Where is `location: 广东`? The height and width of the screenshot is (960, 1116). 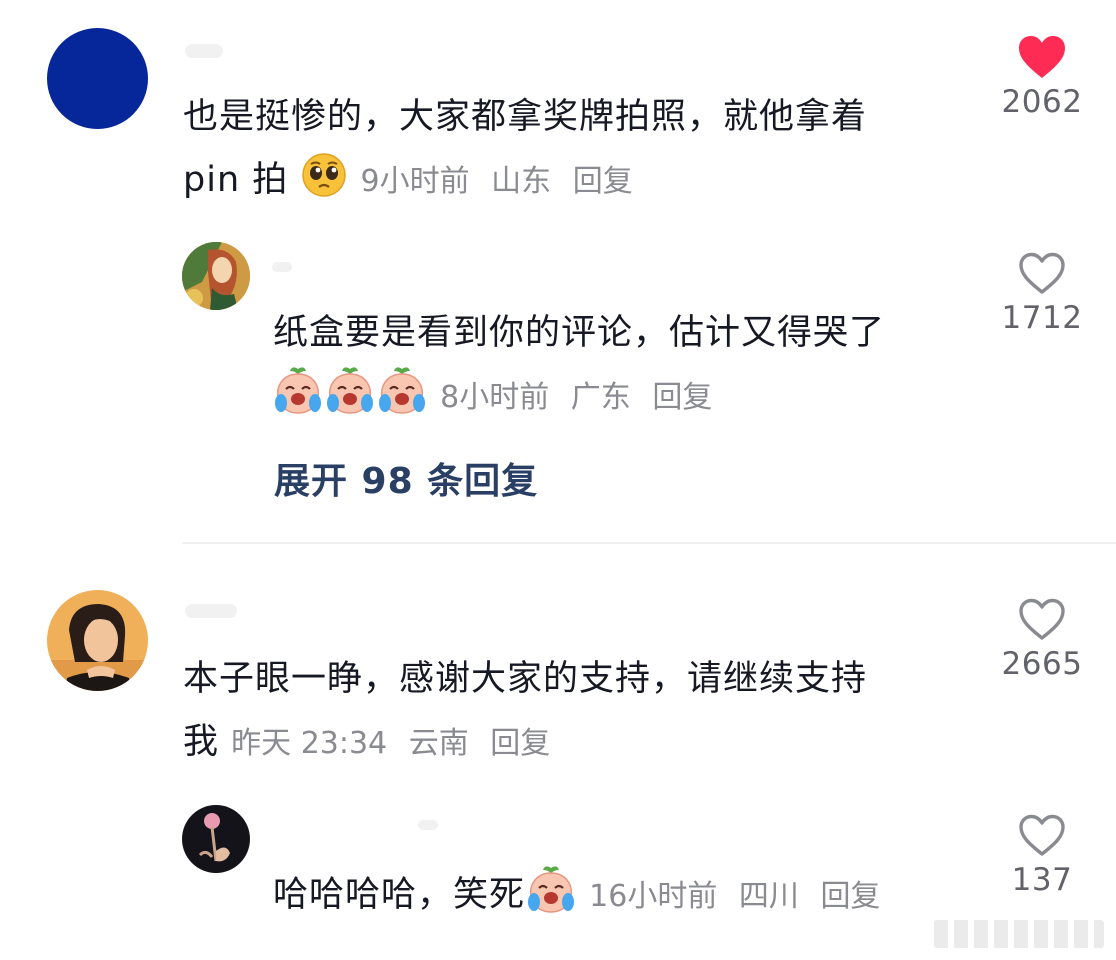
location: 广东 is located at coordinates (600, 397).